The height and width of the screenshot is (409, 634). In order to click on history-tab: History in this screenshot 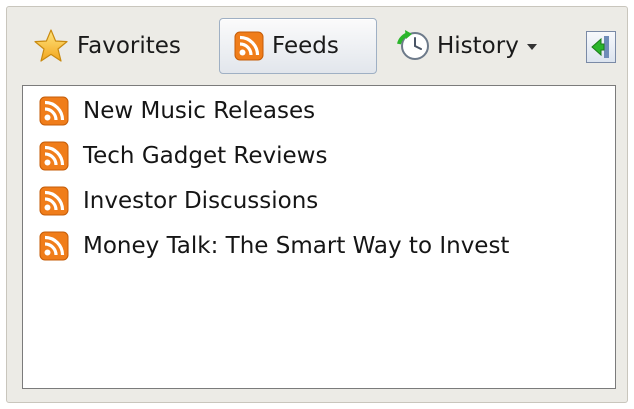, I will do `click(475, 46)`.